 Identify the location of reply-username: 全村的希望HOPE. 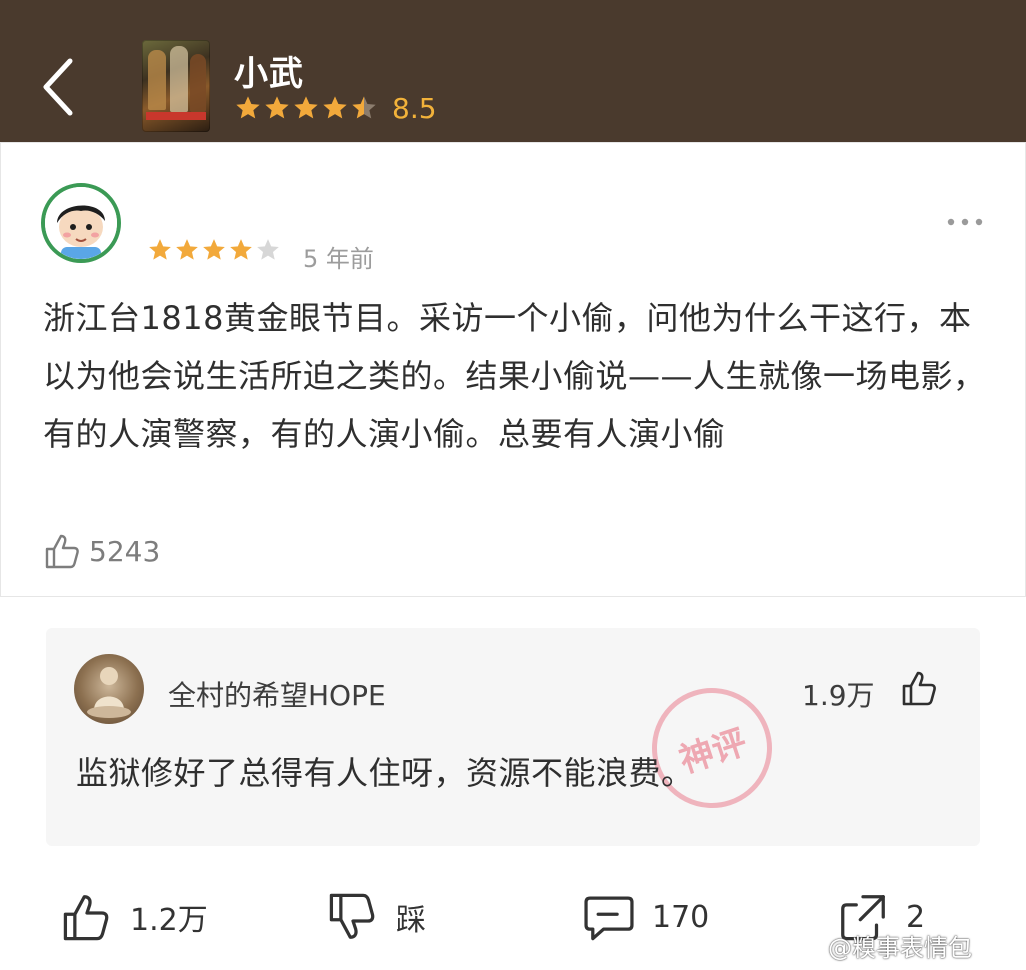
(277, 694).